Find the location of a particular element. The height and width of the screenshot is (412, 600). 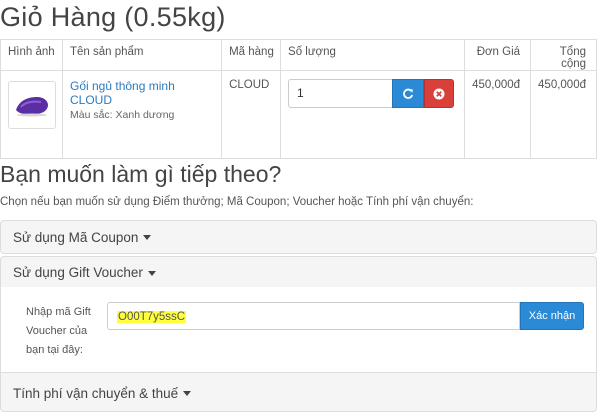

shipping-panel: Tính phí vận chuyển & thuế is located at coordinates (298, 392).